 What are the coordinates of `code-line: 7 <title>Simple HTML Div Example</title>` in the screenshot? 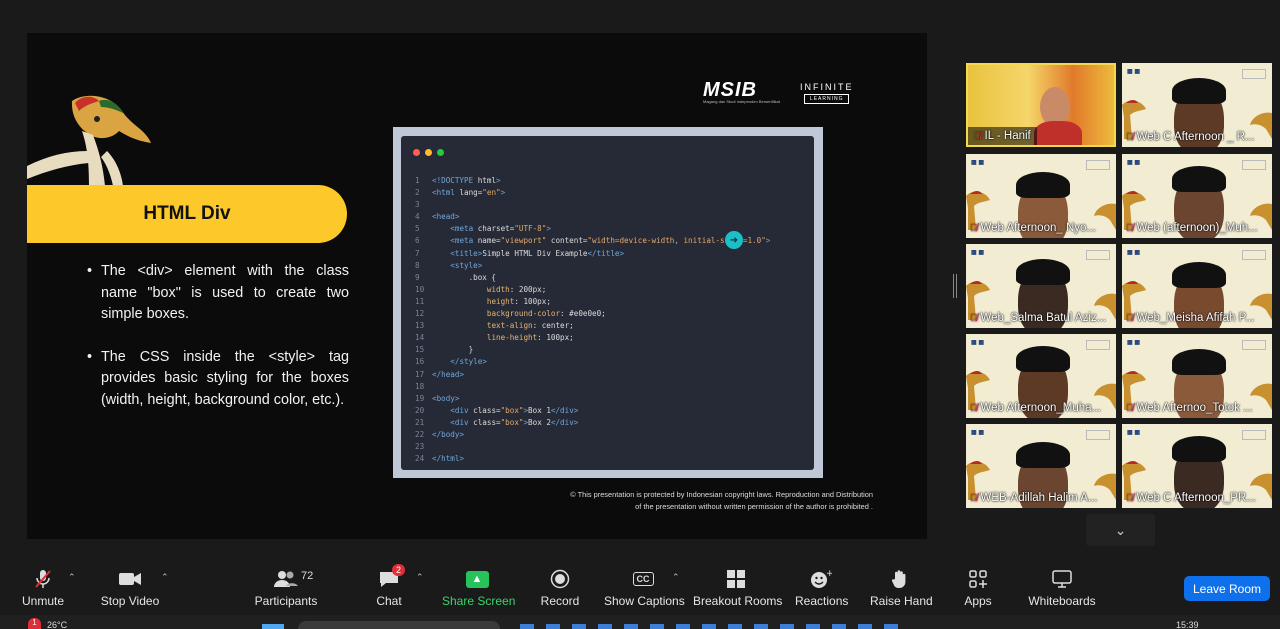 It's located at (520, 253).